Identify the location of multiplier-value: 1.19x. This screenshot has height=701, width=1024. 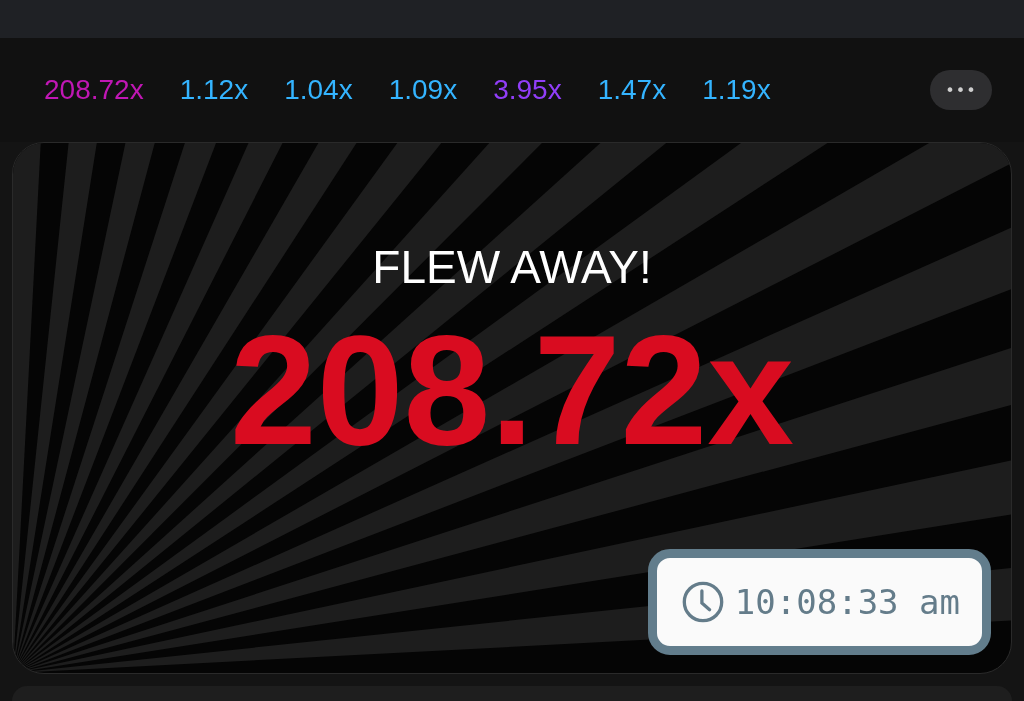
(736, 90).